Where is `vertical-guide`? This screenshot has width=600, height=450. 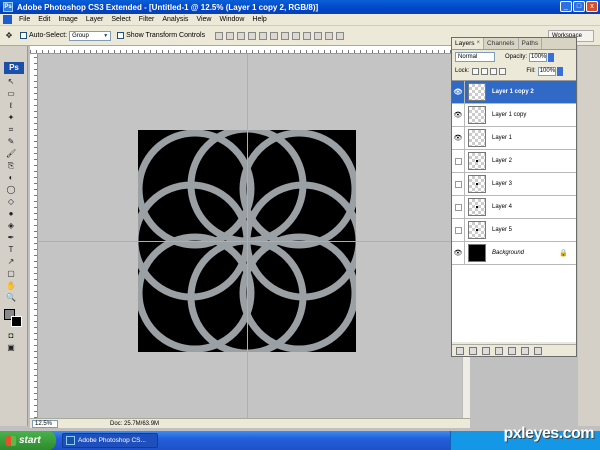
vertical-guide is located at coordinates (247, 236).